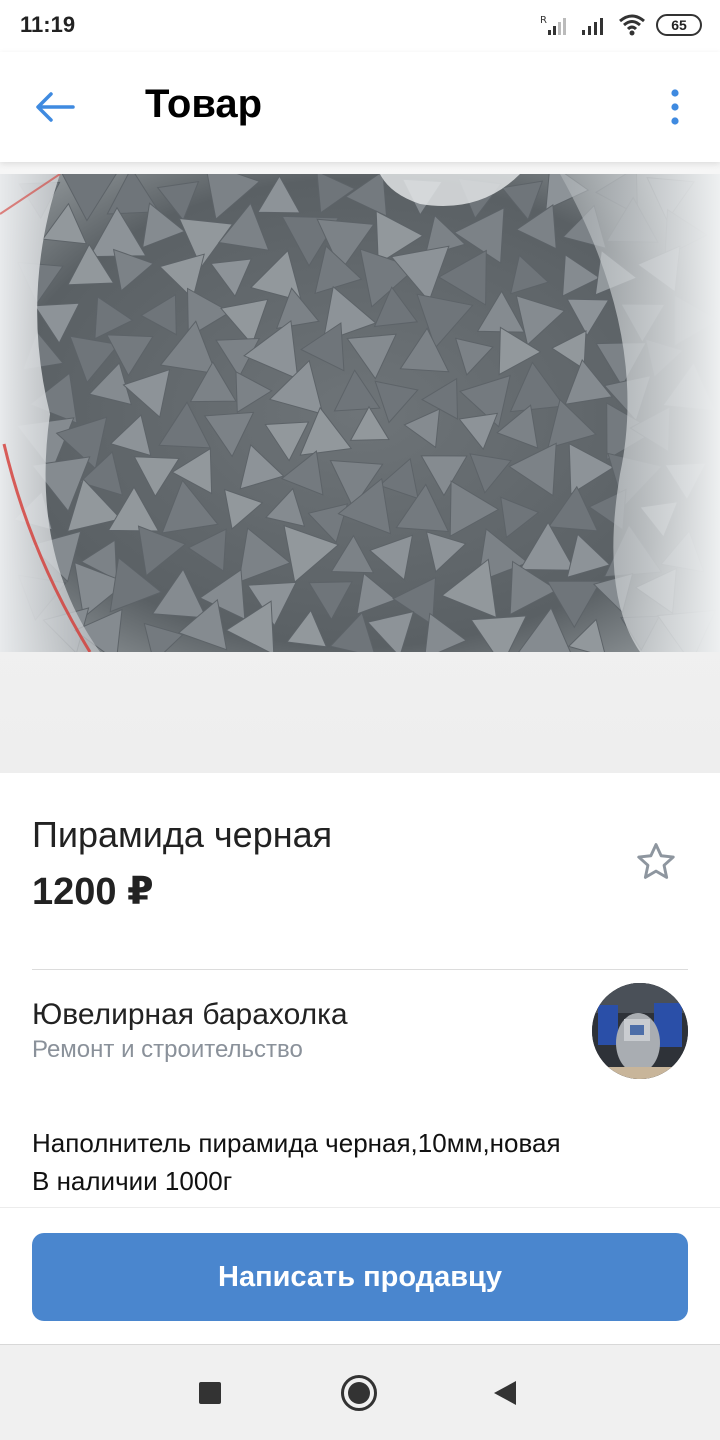 This screenshot has width=720, height=1440. I want to click on recent-apps-icon, so click(210, 1393).